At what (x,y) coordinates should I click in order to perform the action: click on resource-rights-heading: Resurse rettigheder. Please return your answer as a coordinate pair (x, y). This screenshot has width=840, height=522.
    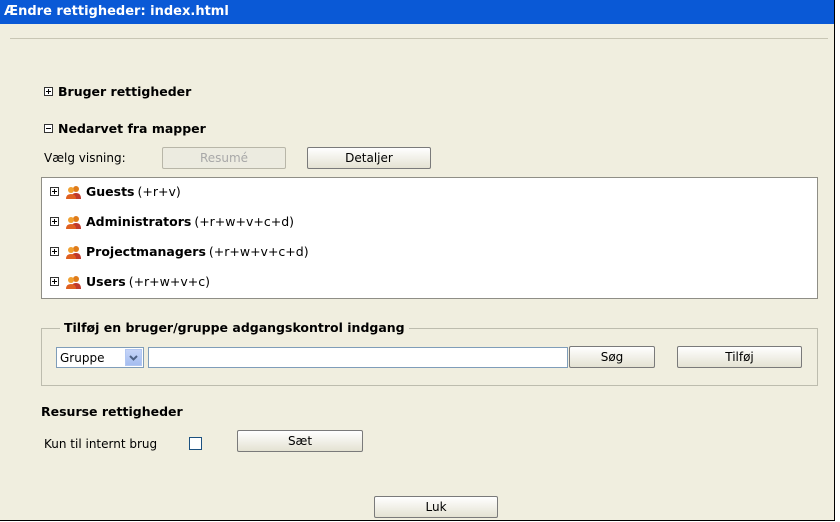
    Looking at the image, I should click on (112, 411).